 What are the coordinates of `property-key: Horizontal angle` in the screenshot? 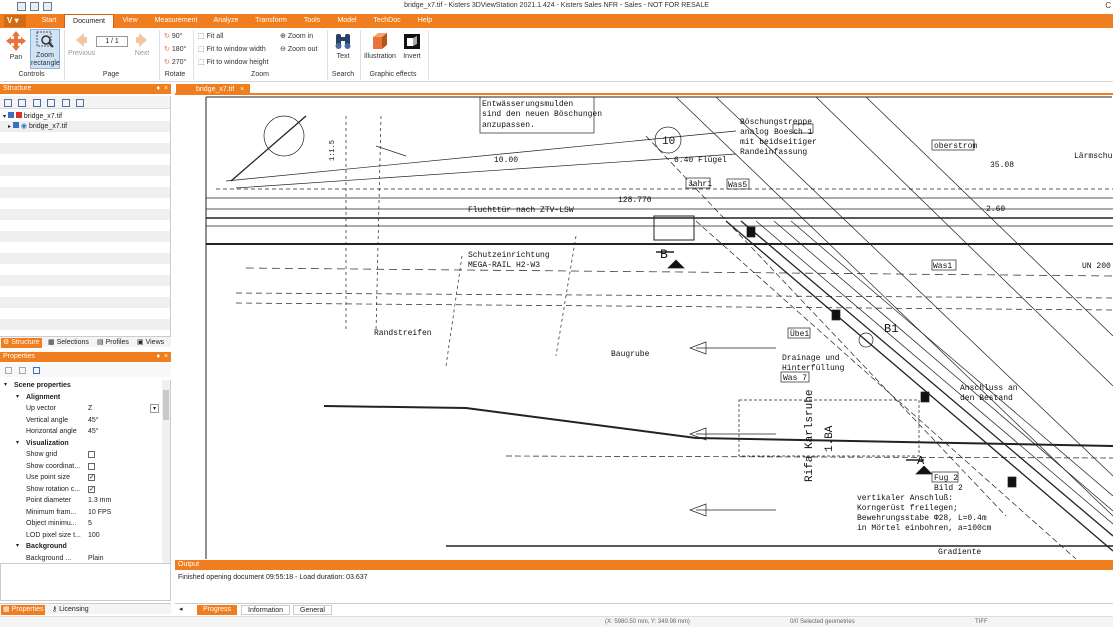 It's located at (51, 431).